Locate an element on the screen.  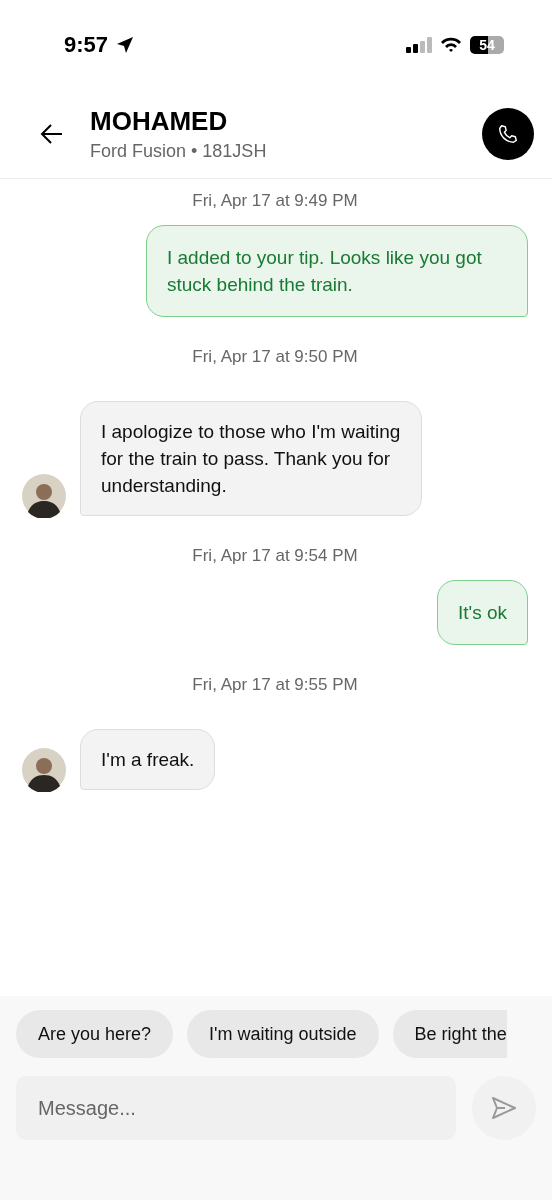
contact-name: MOHAMED is located at coordinates (159, 121).